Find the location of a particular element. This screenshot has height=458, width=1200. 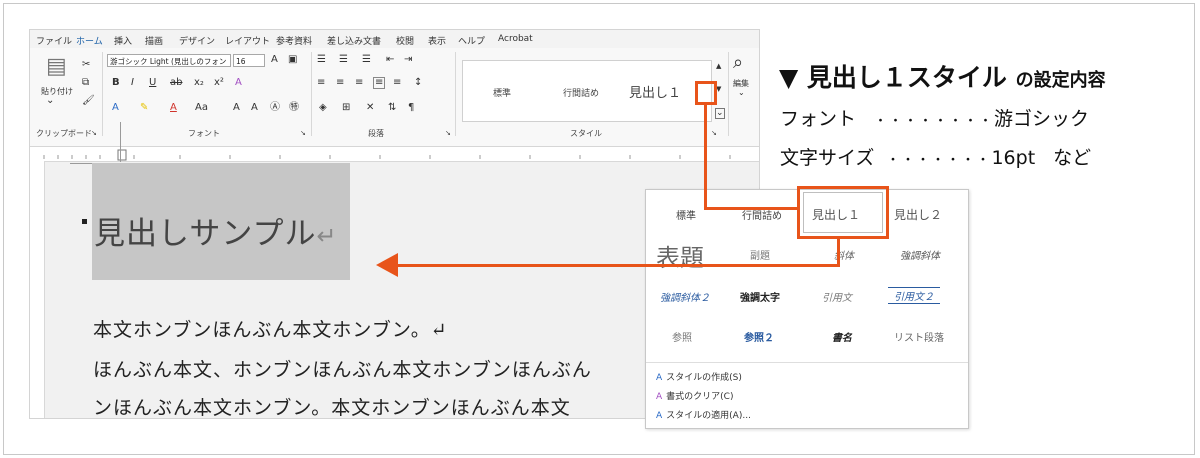

bullets-icon: ☰ is located at coordinates (321, 60).